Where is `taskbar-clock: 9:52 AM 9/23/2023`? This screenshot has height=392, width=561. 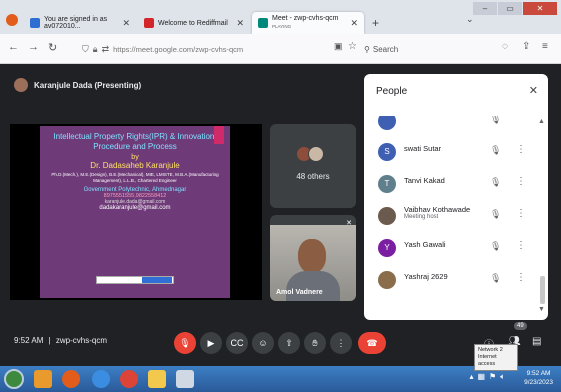 taskbar-clock: 9:52 AM 9/23/2023 is located at coordinates (538, 378).